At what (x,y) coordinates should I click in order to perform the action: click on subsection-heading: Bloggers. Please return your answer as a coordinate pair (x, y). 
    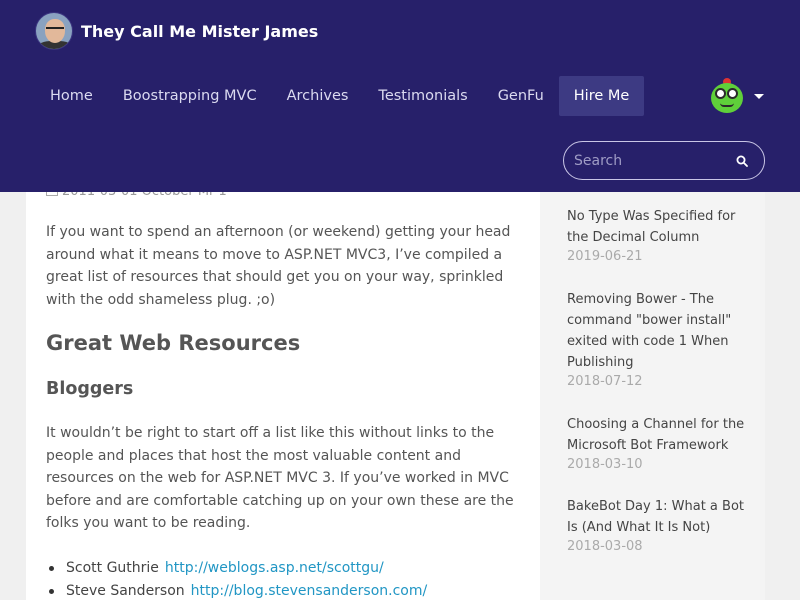
    Looking at the image, I should click on (90, 389).